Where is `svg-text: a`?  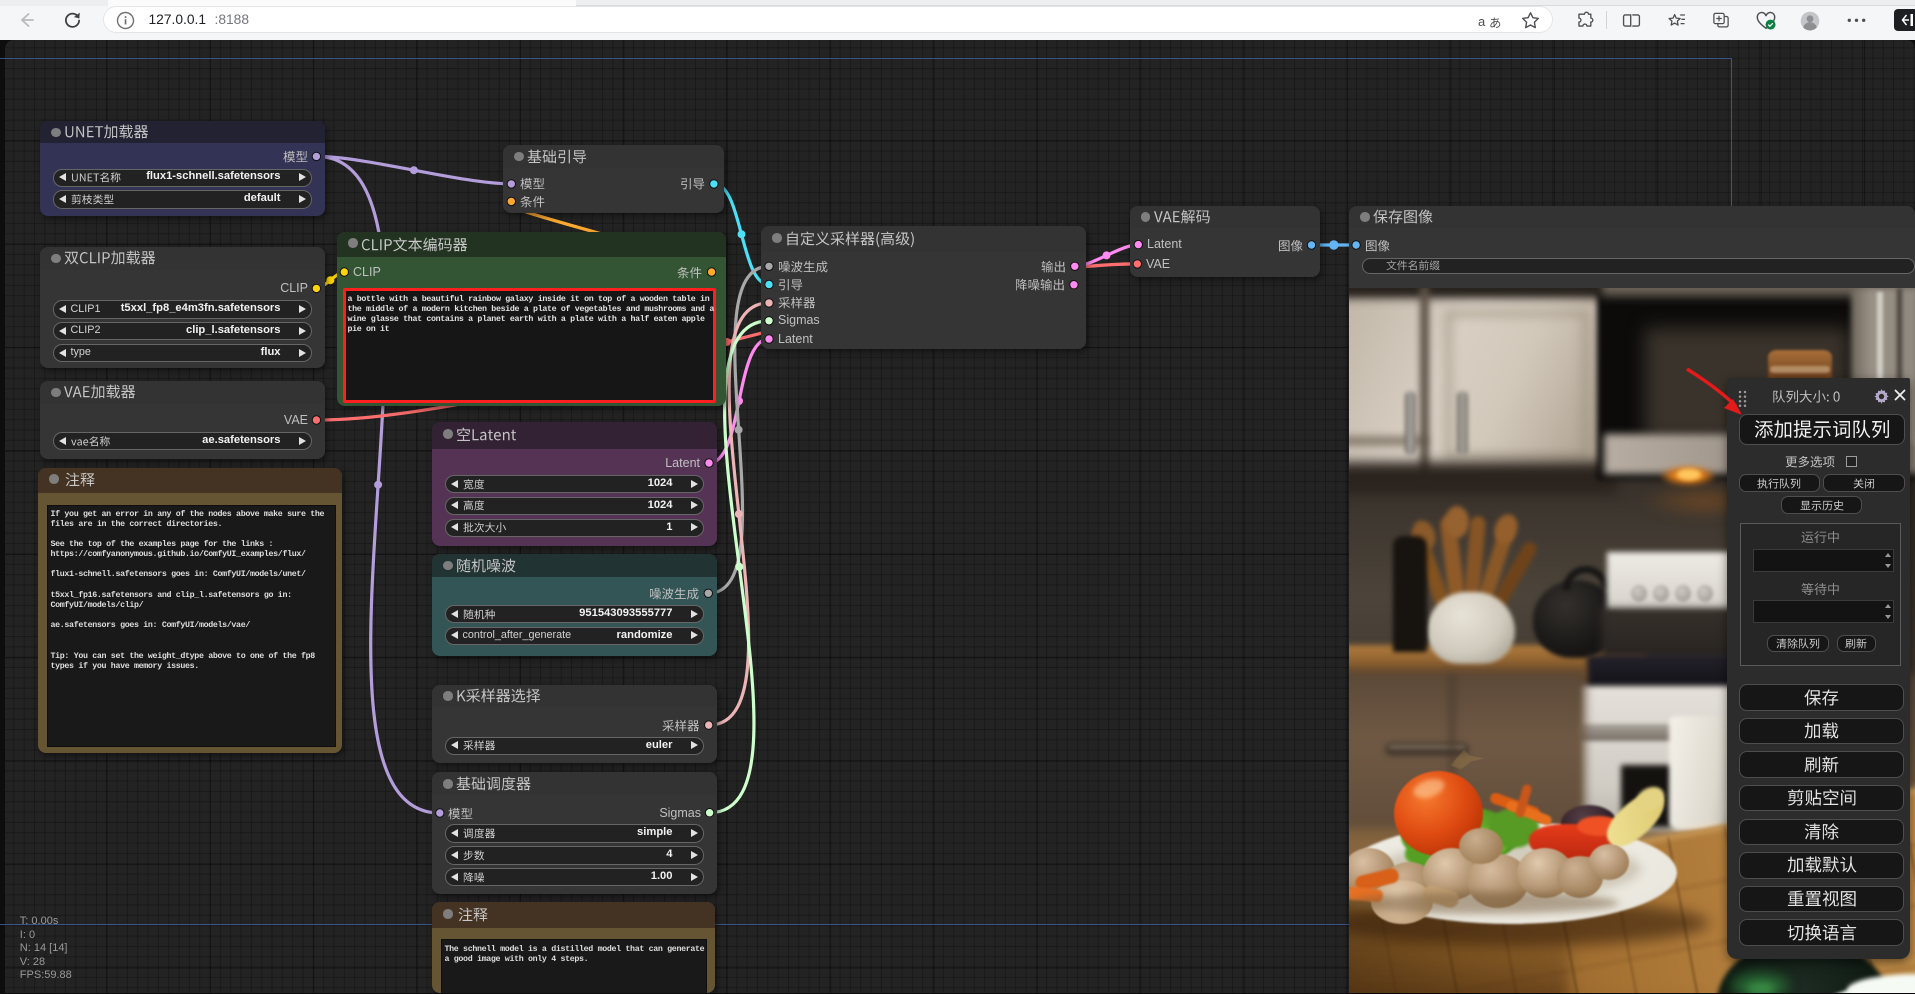
svg-text: a is located at coordinates (1482, 21).